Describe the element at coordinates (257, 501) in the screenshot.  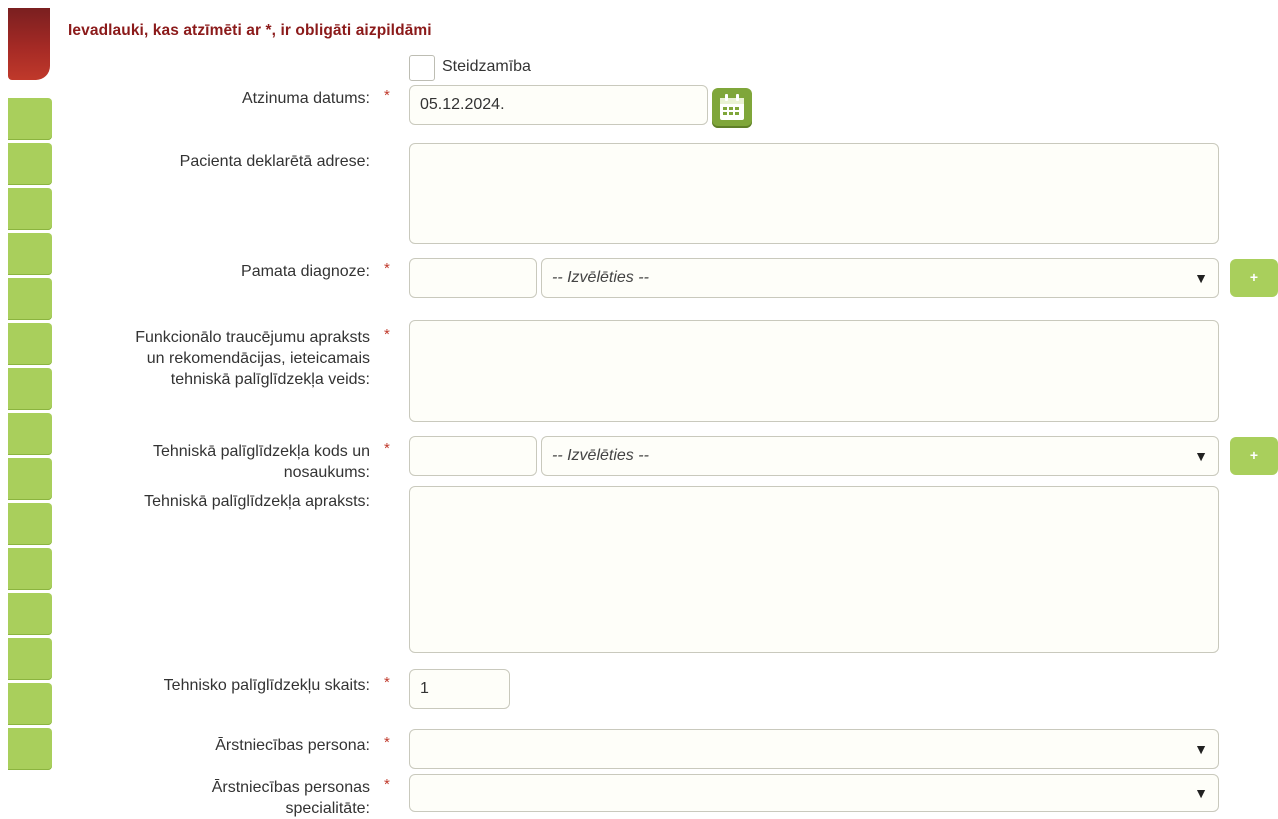
I see `aid-description-label: Tehniskā palīglīdzekļa apraksts:` at that location.